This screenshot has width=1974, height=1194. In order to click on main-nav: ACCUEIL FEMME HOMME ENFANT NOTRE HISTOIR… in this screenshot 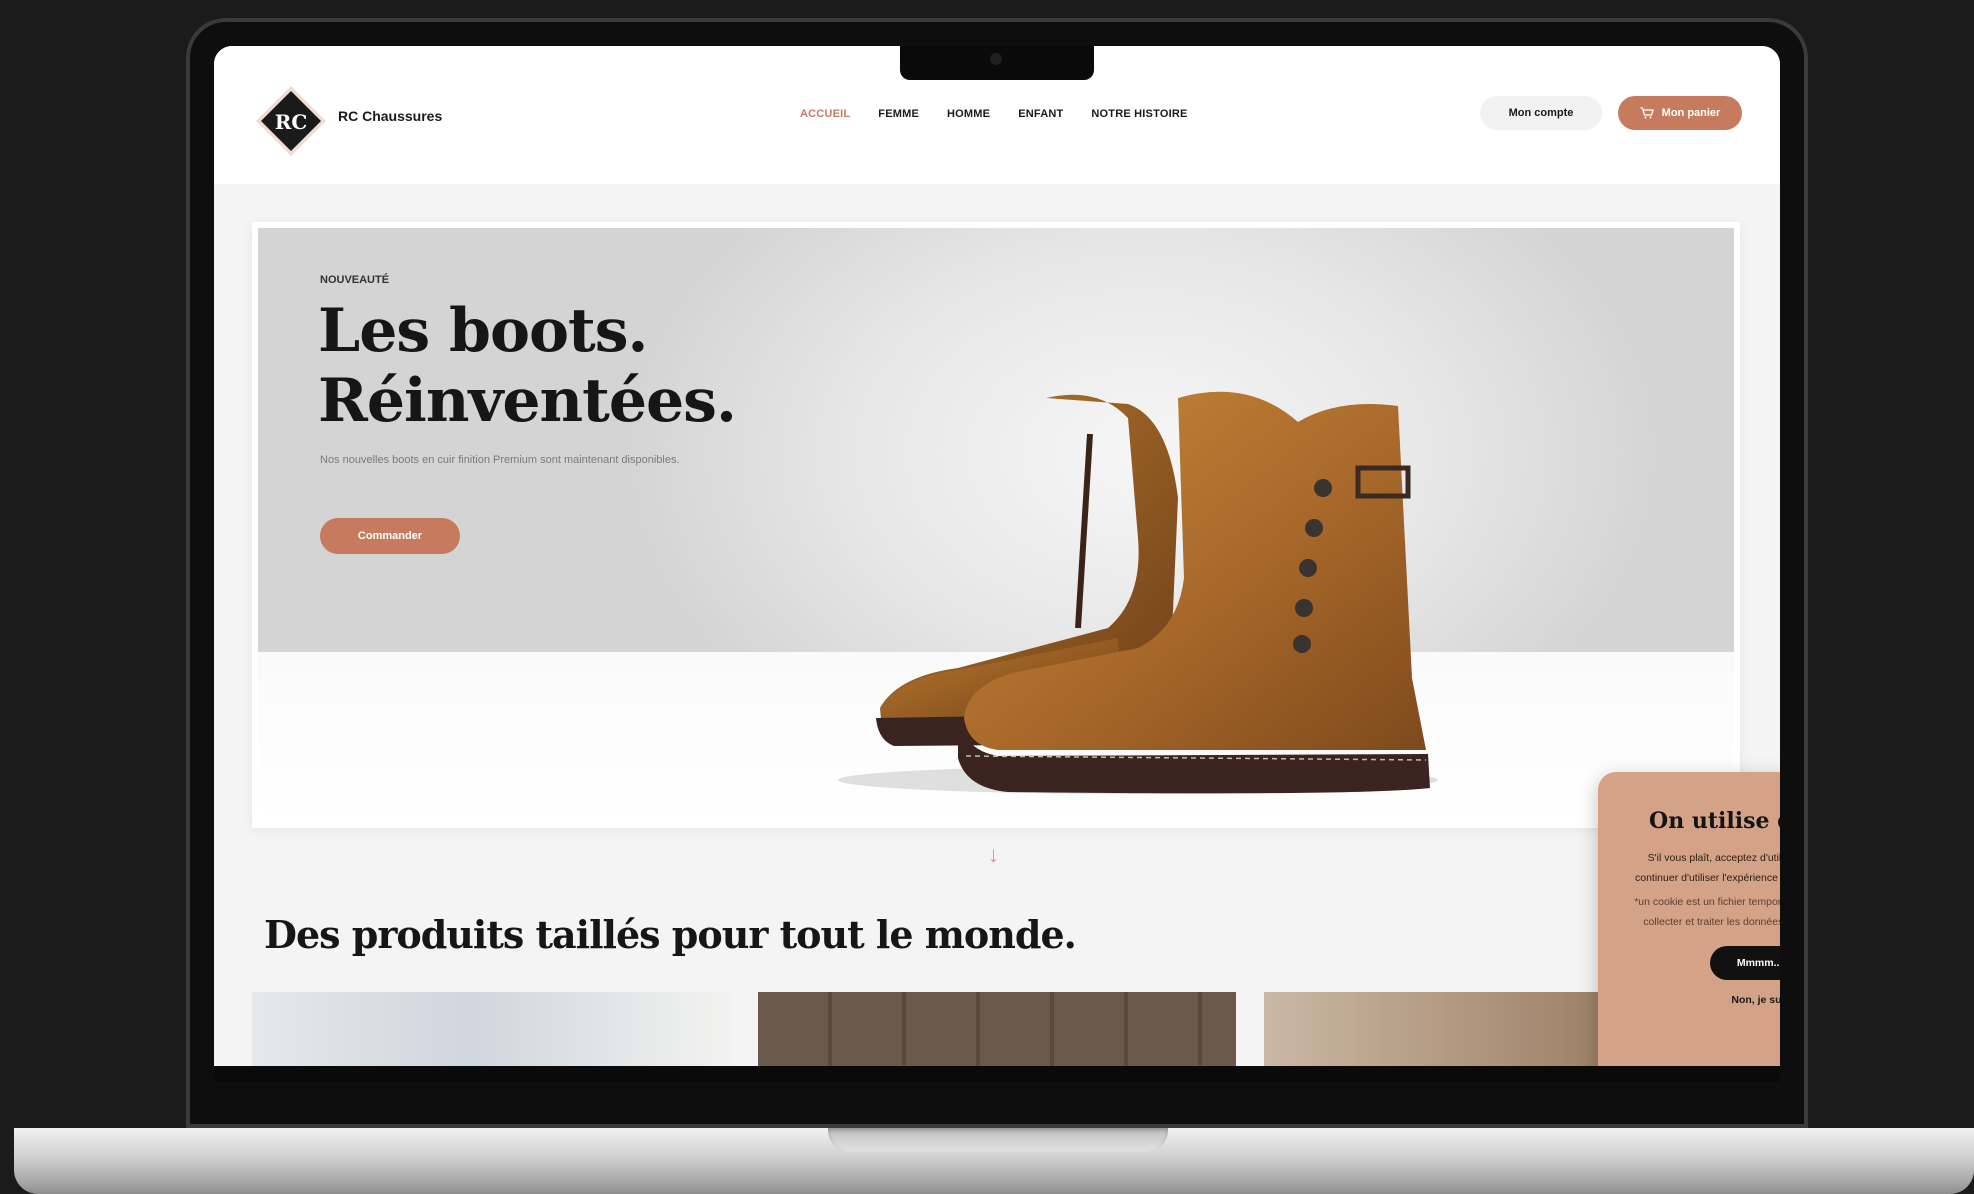, I will do `click(994, 114)`.